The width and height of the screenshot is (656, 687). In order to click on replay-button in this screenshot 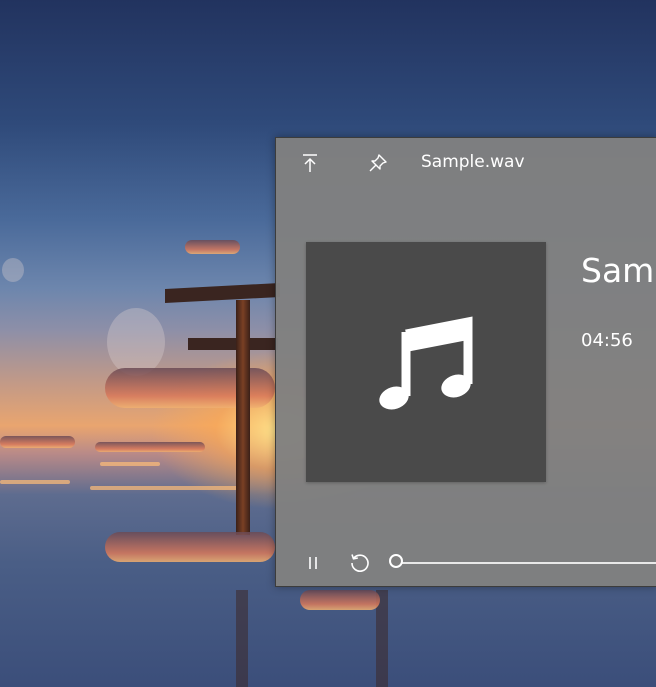, I will do `click(359, 563)`.